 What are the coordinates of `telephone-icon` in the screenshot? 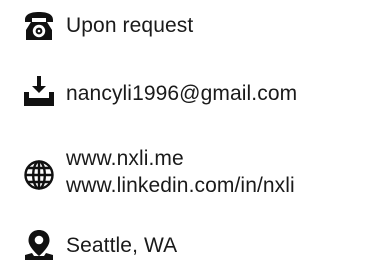 It's located at (39, 26).